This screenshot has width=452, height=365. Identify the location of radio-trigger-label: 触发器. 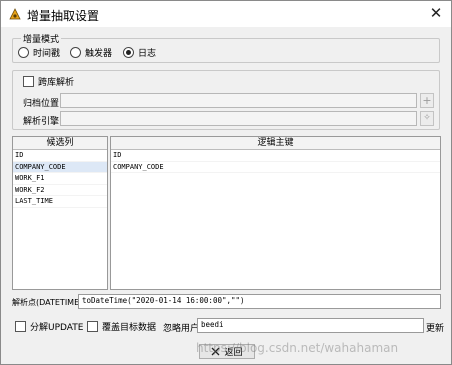
(99, 54).